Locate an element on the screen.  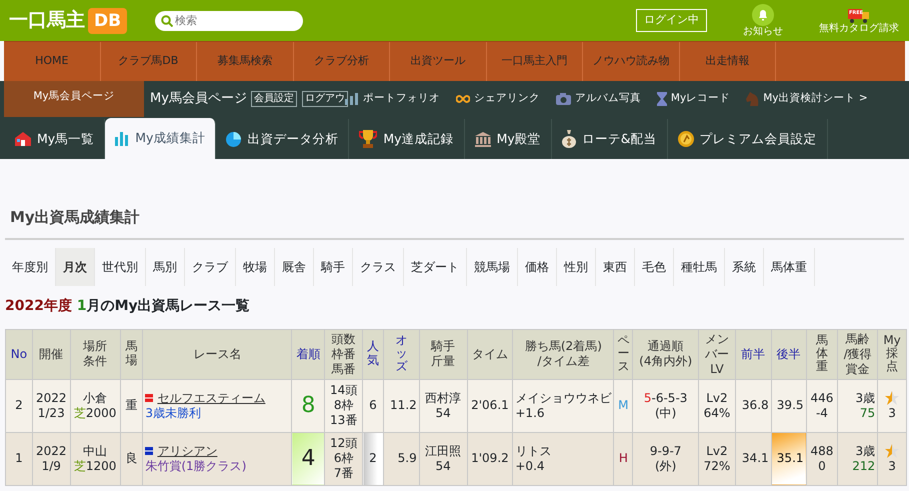
column-header: メン is located at coordinates (717, 339).